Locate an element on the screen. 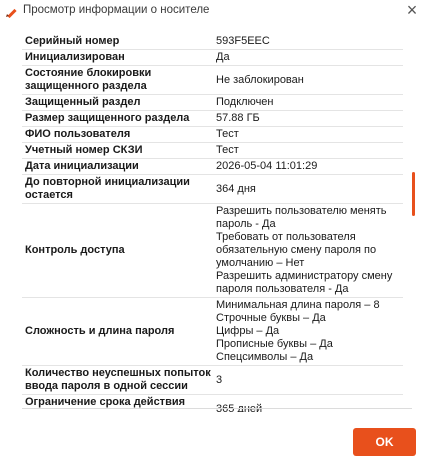  row-label: Серийный номер is located at coordinates (117, 42).